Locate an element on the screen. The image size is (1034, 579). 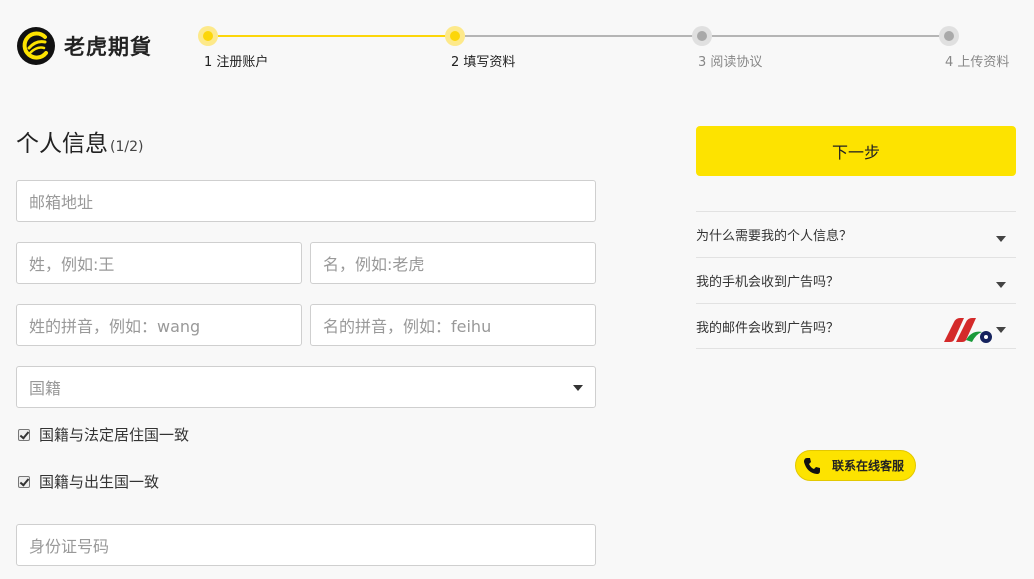
step-4-label: 4 上传资料 is located at coordinates (977, 60).